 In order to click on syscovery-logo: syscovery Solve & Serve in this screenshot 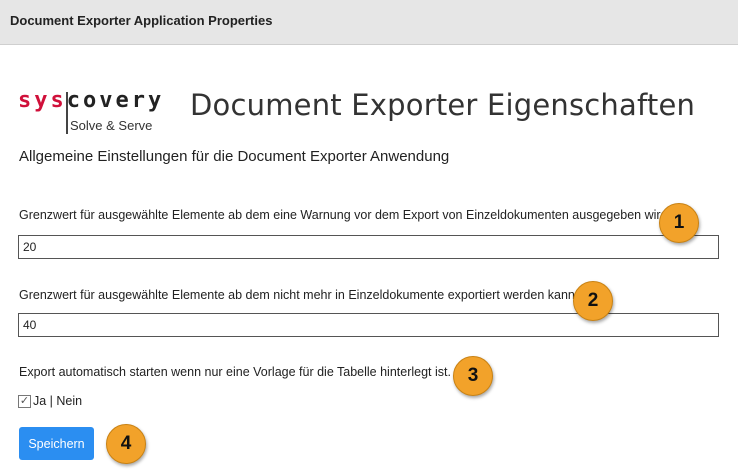, I will do `click(98, 113)`.